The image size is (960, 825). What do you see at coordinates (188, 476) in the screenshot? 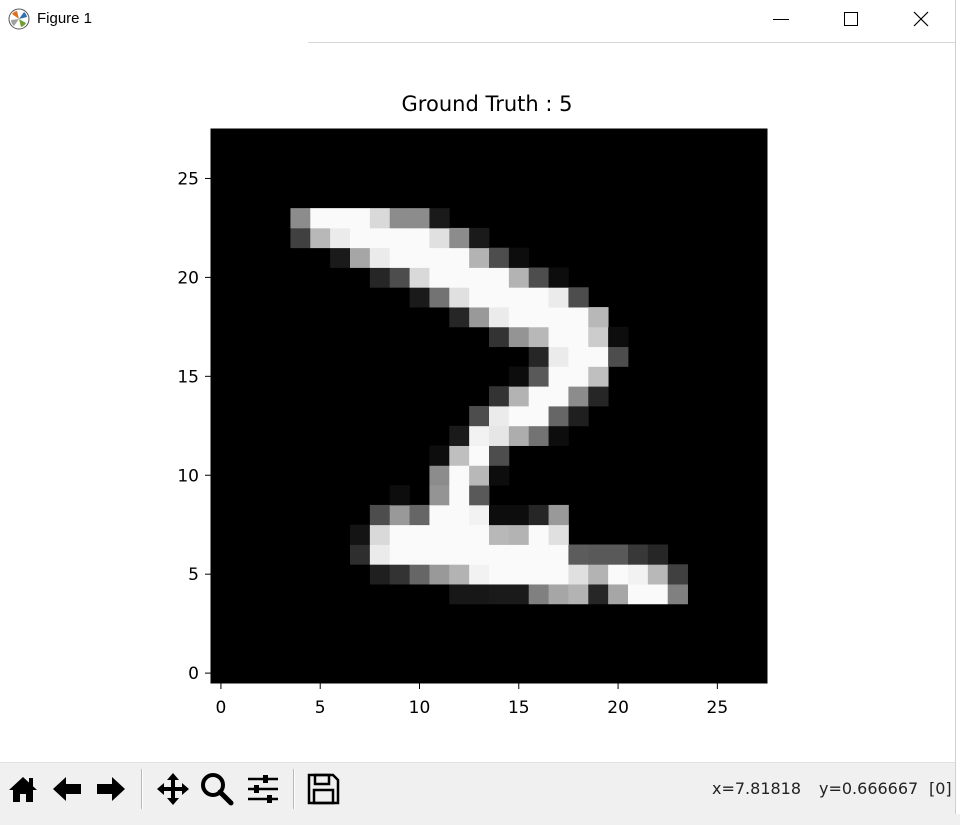
I see `y-tick-label: 10` at bounding box center [188, 476].